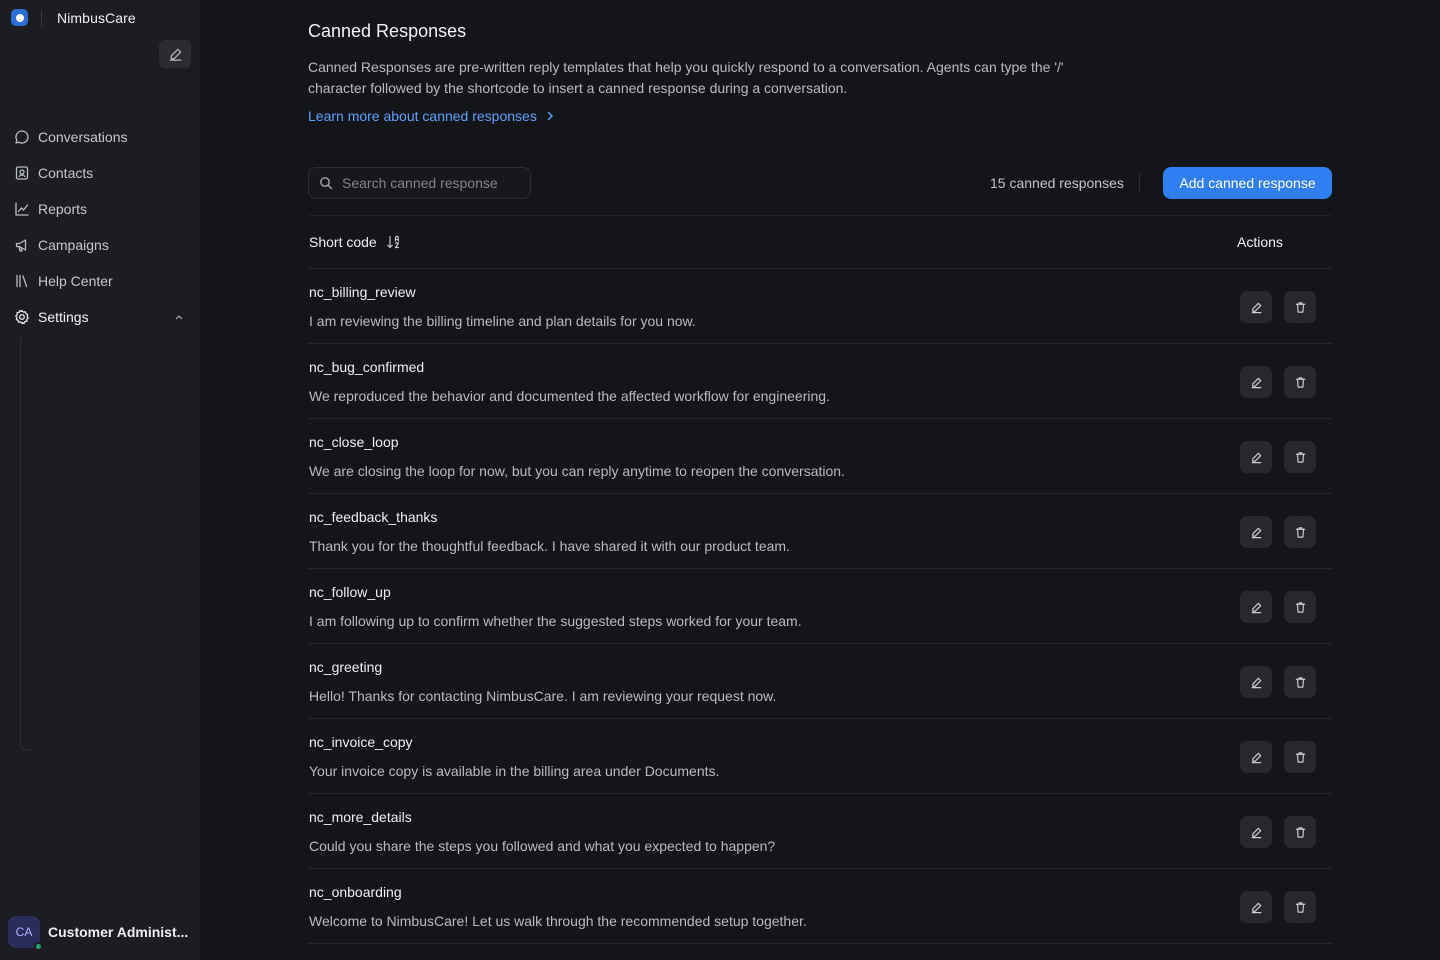  What do you see at coordinates (75, 281) in the screenshot?
I see `sidebar-item-label: Help Center` at bounding box center [75, 281].